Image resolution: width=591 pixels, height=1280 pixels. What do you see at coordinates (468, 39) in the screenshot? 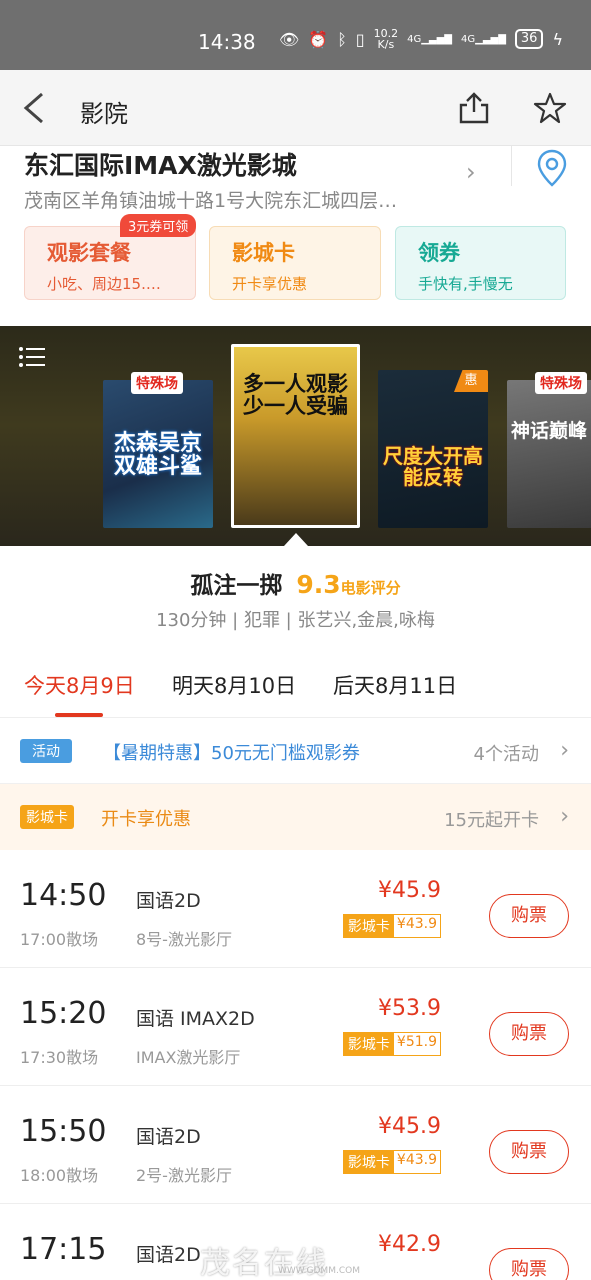
I see `signal-label-2: 4G` at bounding box center [468, 39].